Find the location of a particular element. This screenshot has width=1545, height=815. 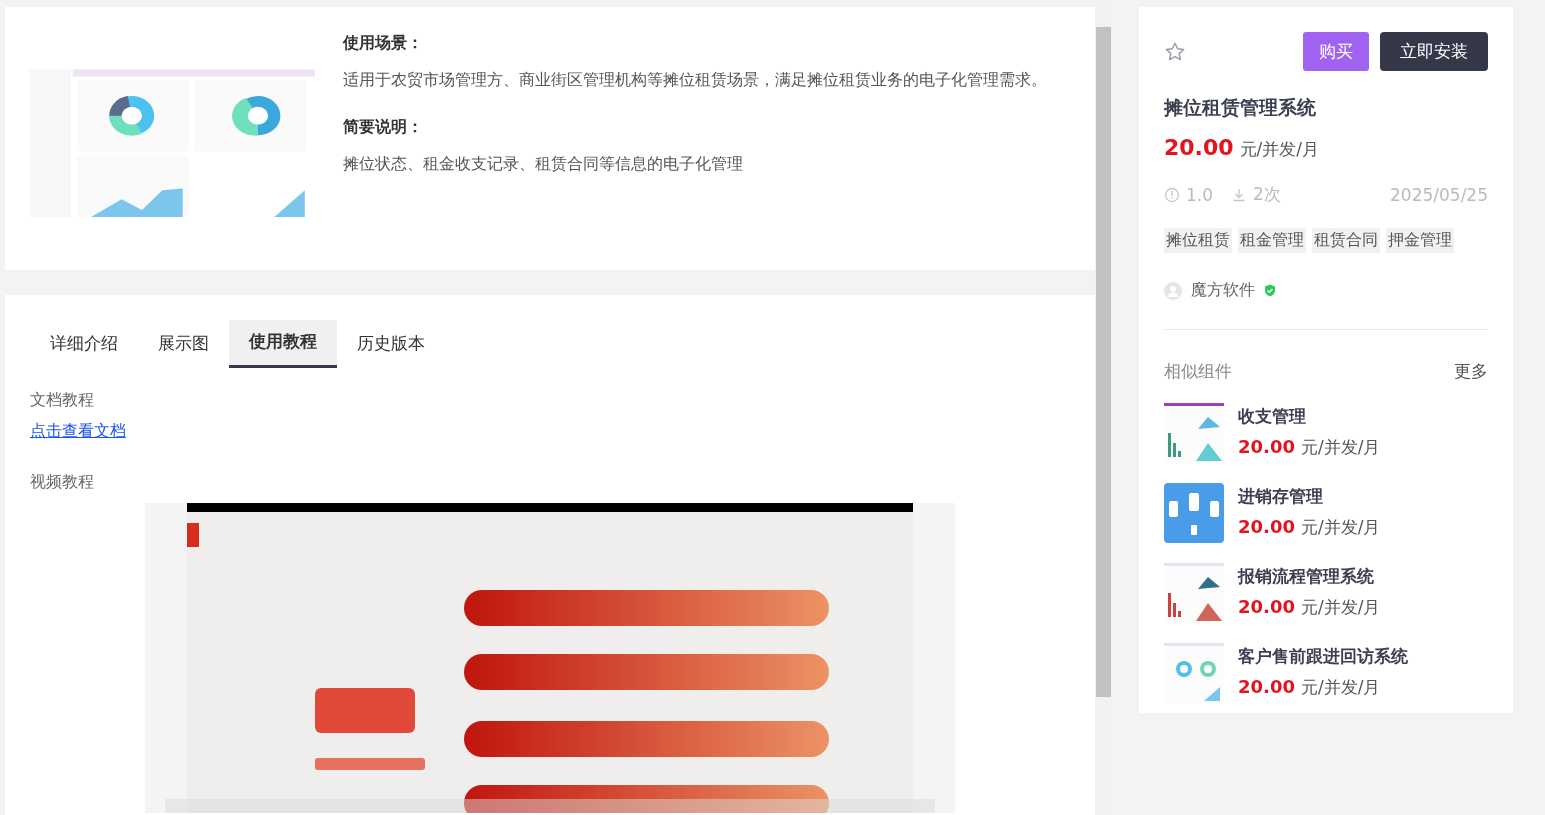

tag: 租赁合同 is located at coordinates (1346, 240).